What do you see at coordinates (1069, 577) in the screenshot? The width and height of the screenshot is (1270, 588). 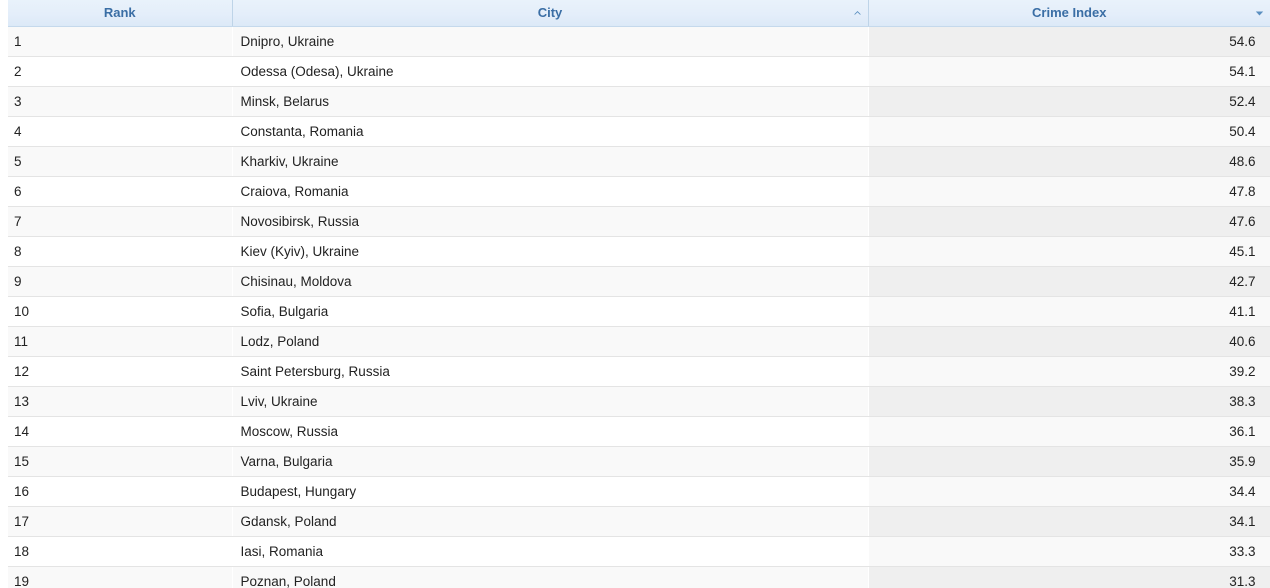 I see `cell-crime-index: 31.3` at bounding box center [1069, 577].